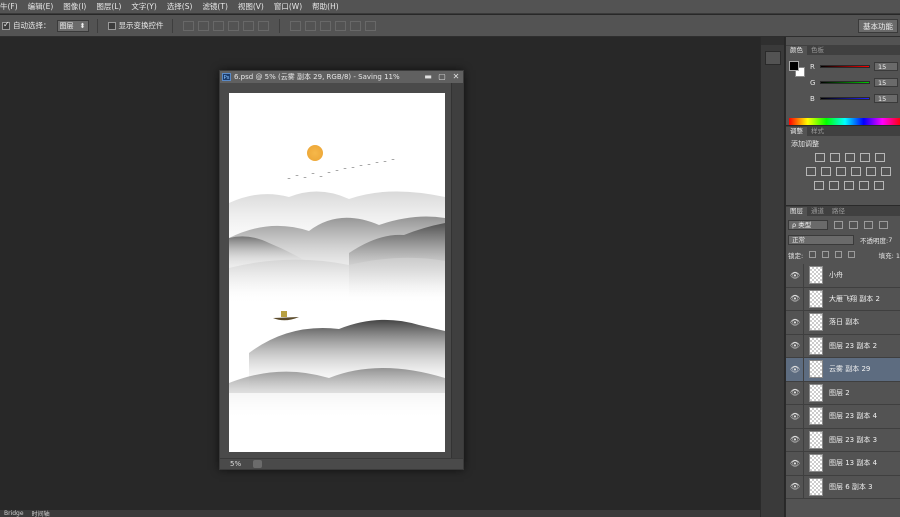 The height and width of the screenshot is (517, 900). I want to click on distribute-right-icon, so click(370, 25).